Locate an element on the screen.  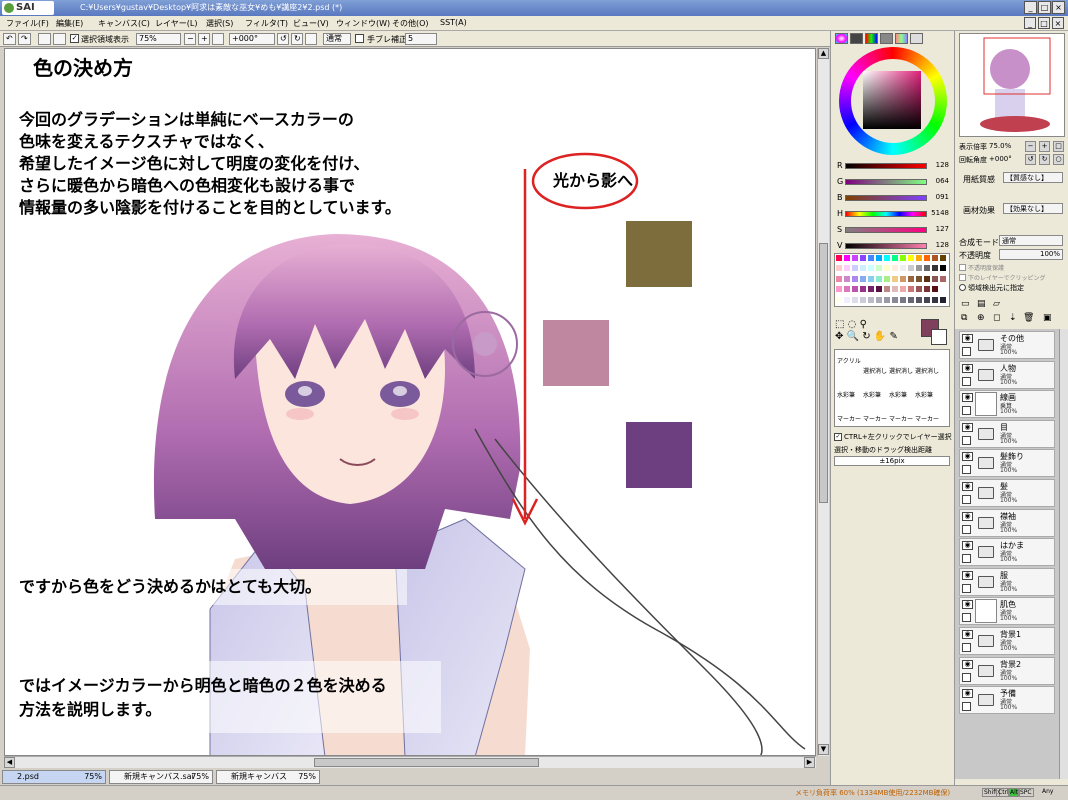
copy-layer-icon: ⧉ is located at coordinates (964, 318).